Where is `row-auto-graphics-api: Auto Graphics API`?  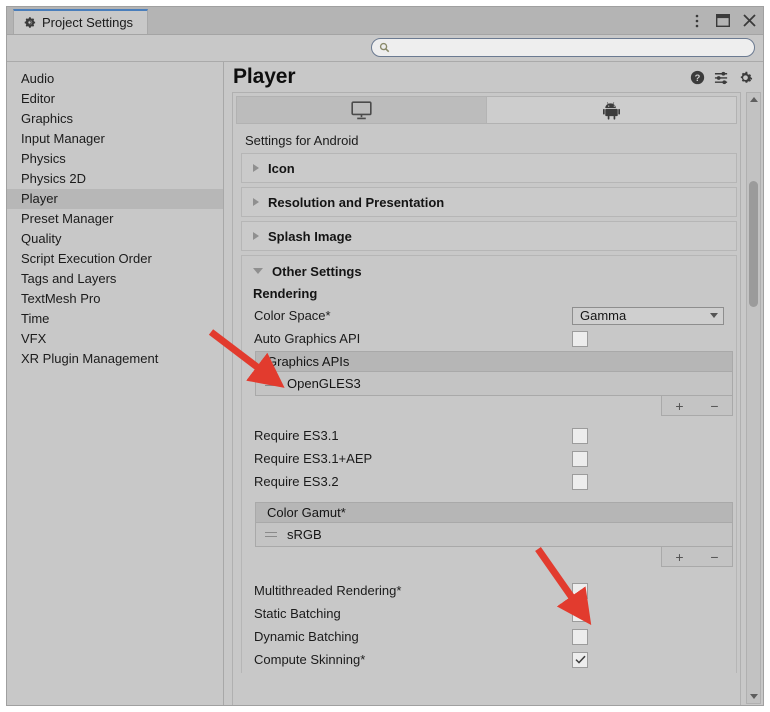 row-auto-graphics-api: Auto Graphics API is located at coordinates (489, 338).